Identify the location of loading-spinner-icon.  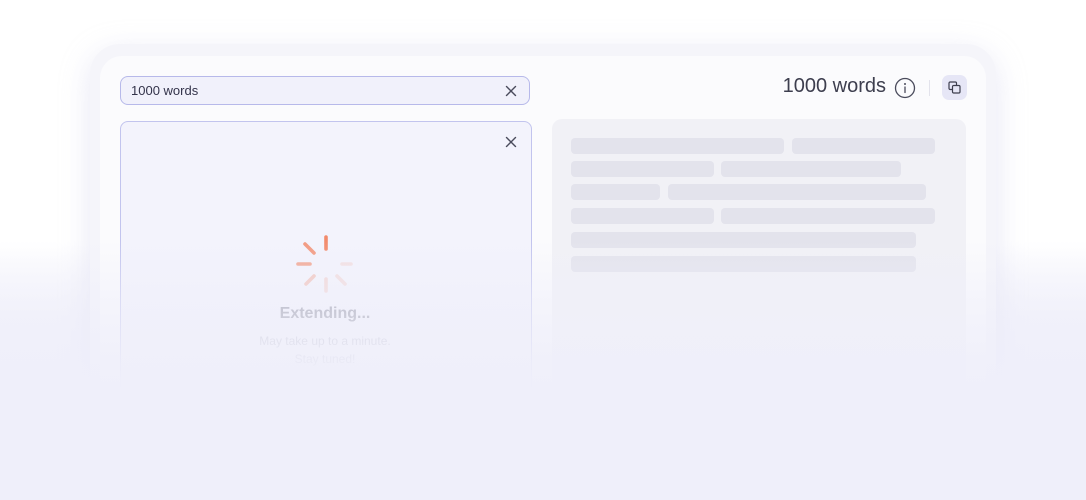
(325, 264).